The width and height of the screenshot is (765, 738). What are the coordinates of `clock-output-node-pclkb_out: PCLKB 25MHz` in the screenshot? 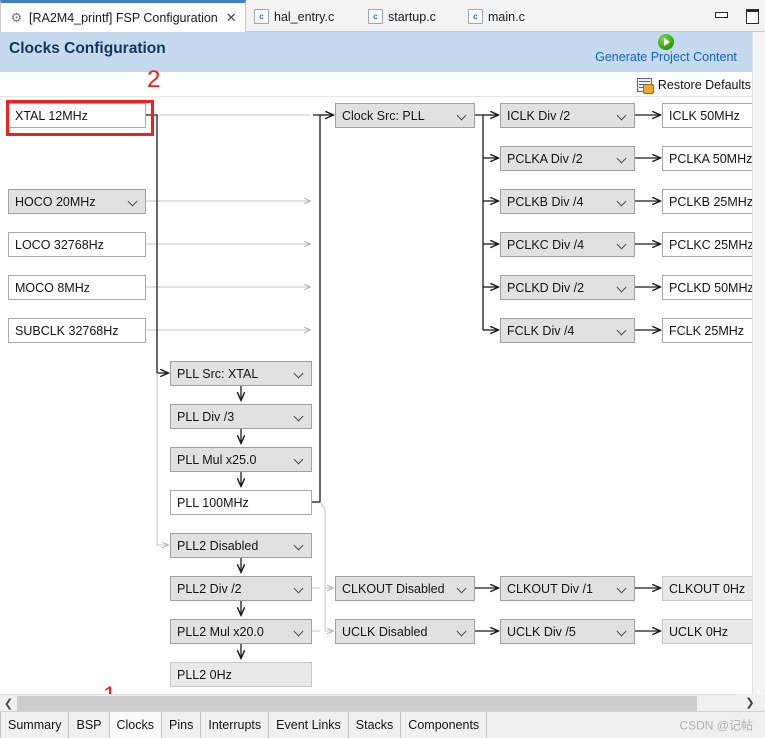 It's located at (707, 201).